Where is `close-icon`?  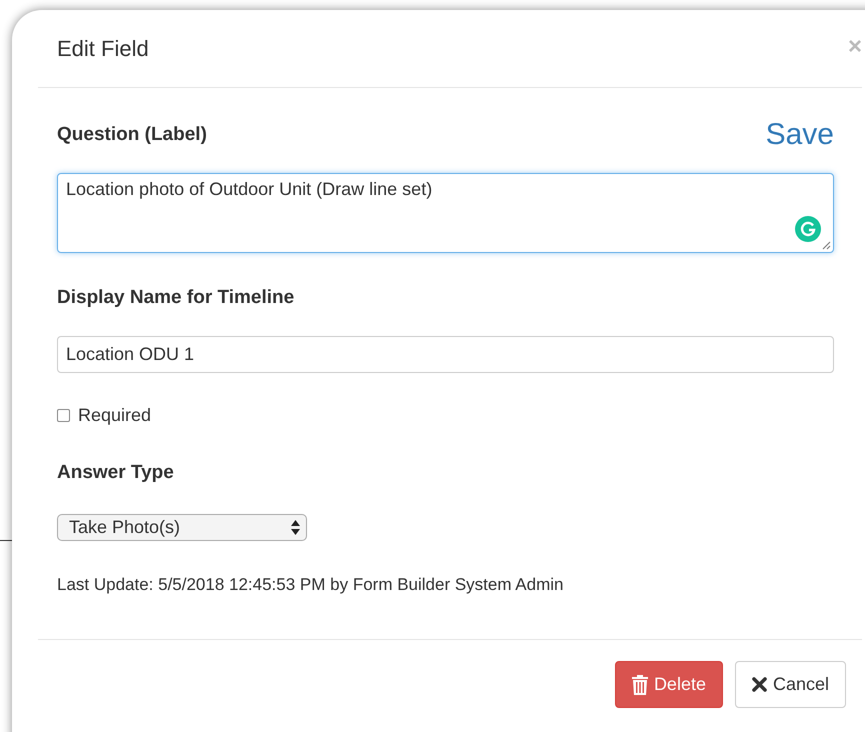
close-icon is located at coordinates (759, 684).